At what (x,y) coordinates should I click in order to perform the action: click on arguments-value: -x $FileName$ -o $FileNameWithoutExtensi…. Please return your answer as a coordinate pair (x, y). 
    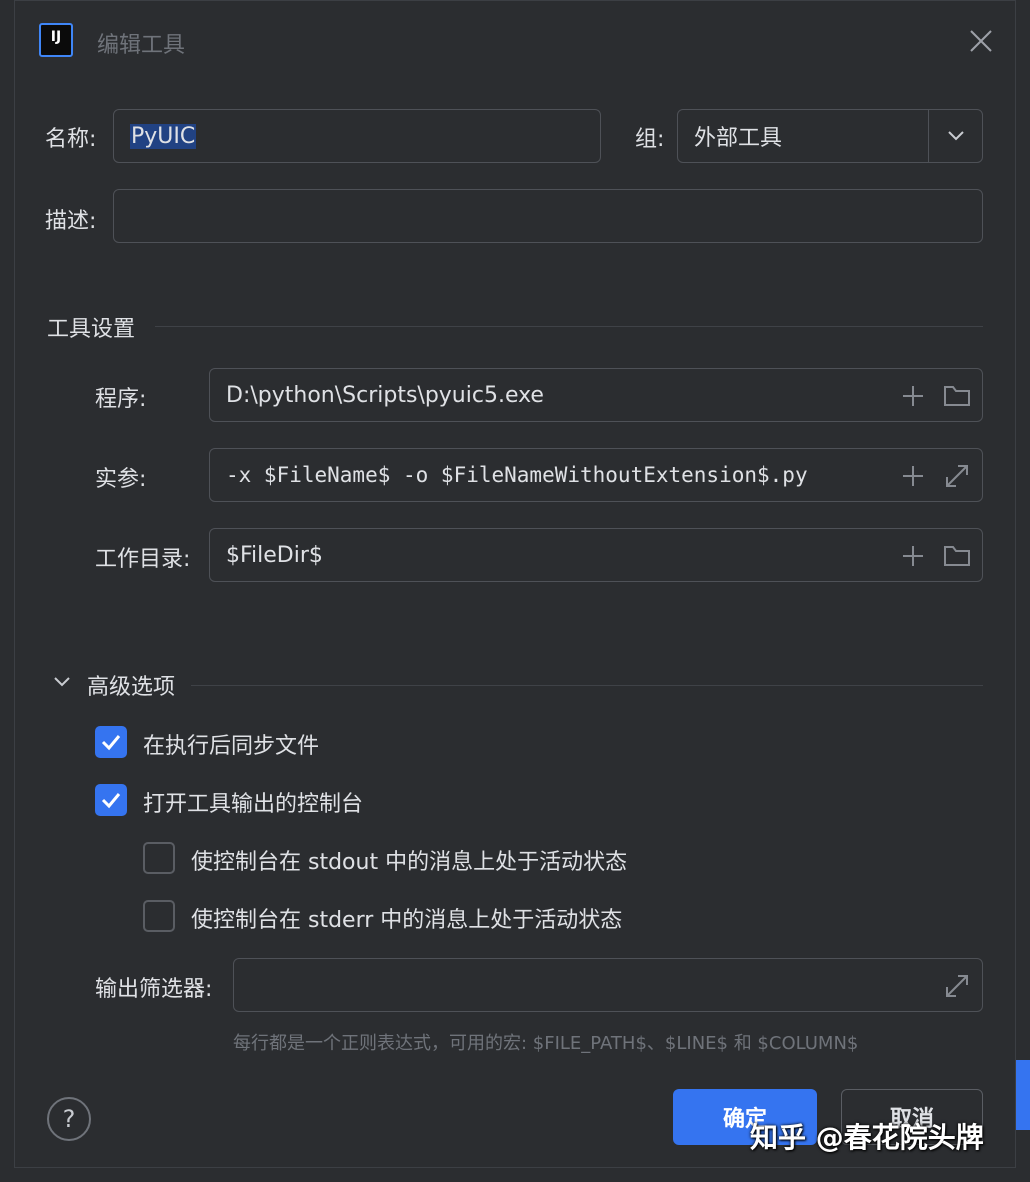
    Looking at the image, I should click on (517, 475).